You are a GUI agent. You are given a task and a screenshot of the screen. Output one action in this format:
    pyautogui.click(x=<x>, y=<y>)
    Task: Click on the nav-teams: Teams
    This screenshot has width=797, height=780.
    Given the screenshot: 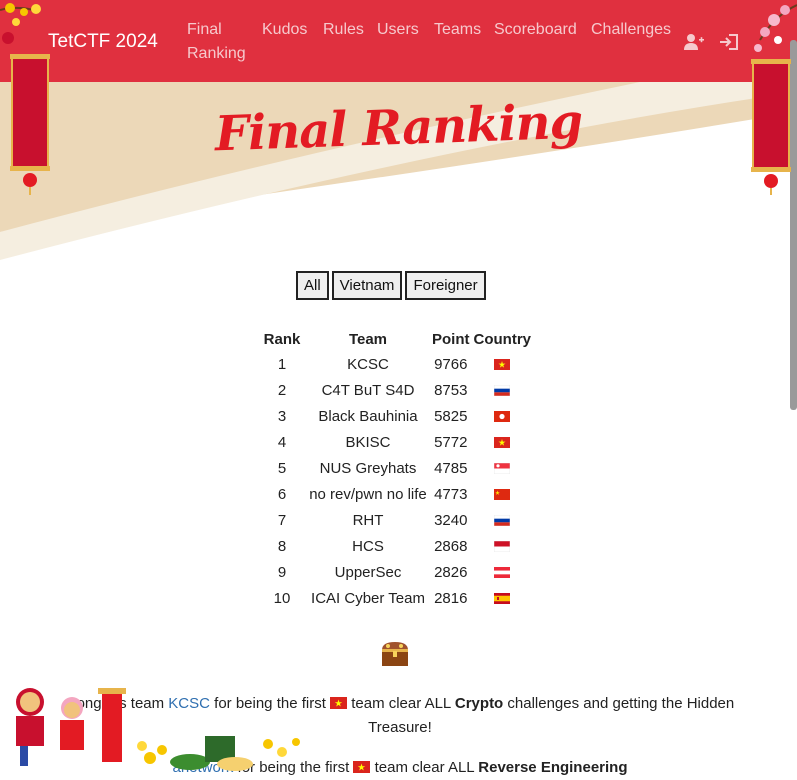 What is the action you would take?
    pyautogui.click(x=457, y=30)
    